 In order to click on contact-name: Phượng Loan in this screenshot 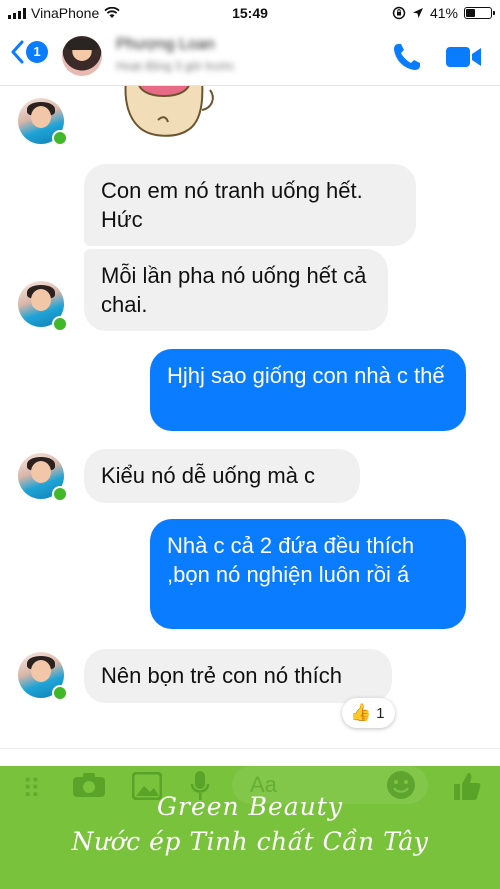, I will do `click(165, 45)`.